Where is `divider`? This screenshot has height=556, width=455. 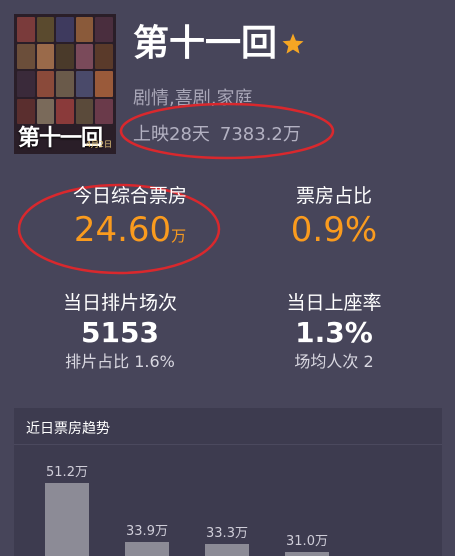
divider is located at coordinates (228, 444).